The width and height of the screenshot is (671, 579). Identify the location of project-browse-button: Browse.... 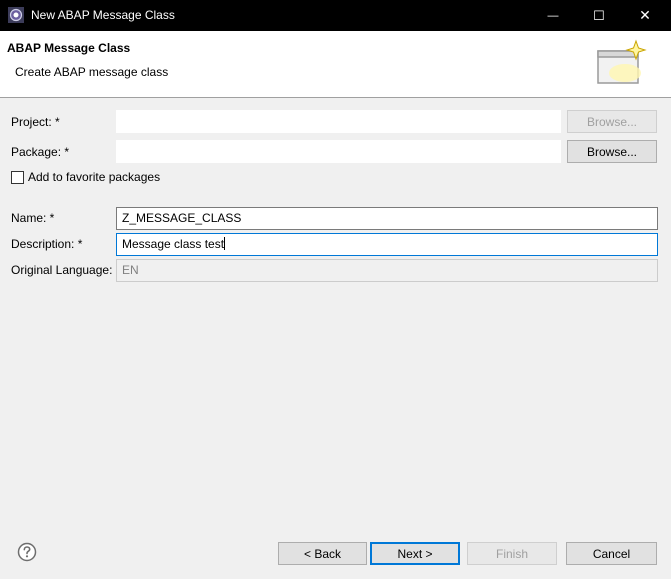
(612, 121).